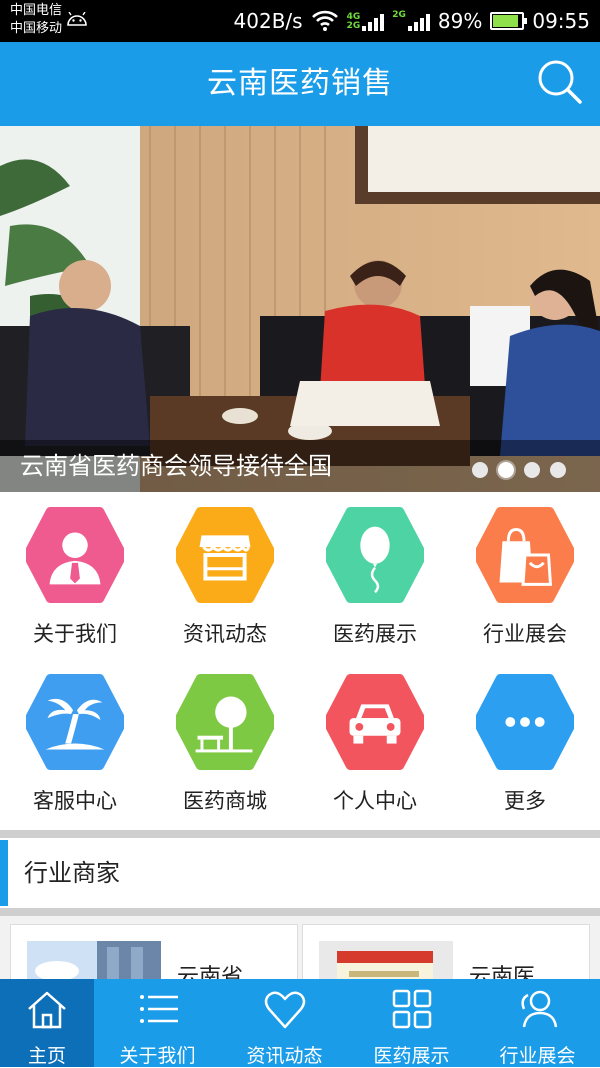  What do you see at coordinates (225, 634) in the screenshot?
I see `grid-label: 资讯动态` at bounding box center [225, 634].